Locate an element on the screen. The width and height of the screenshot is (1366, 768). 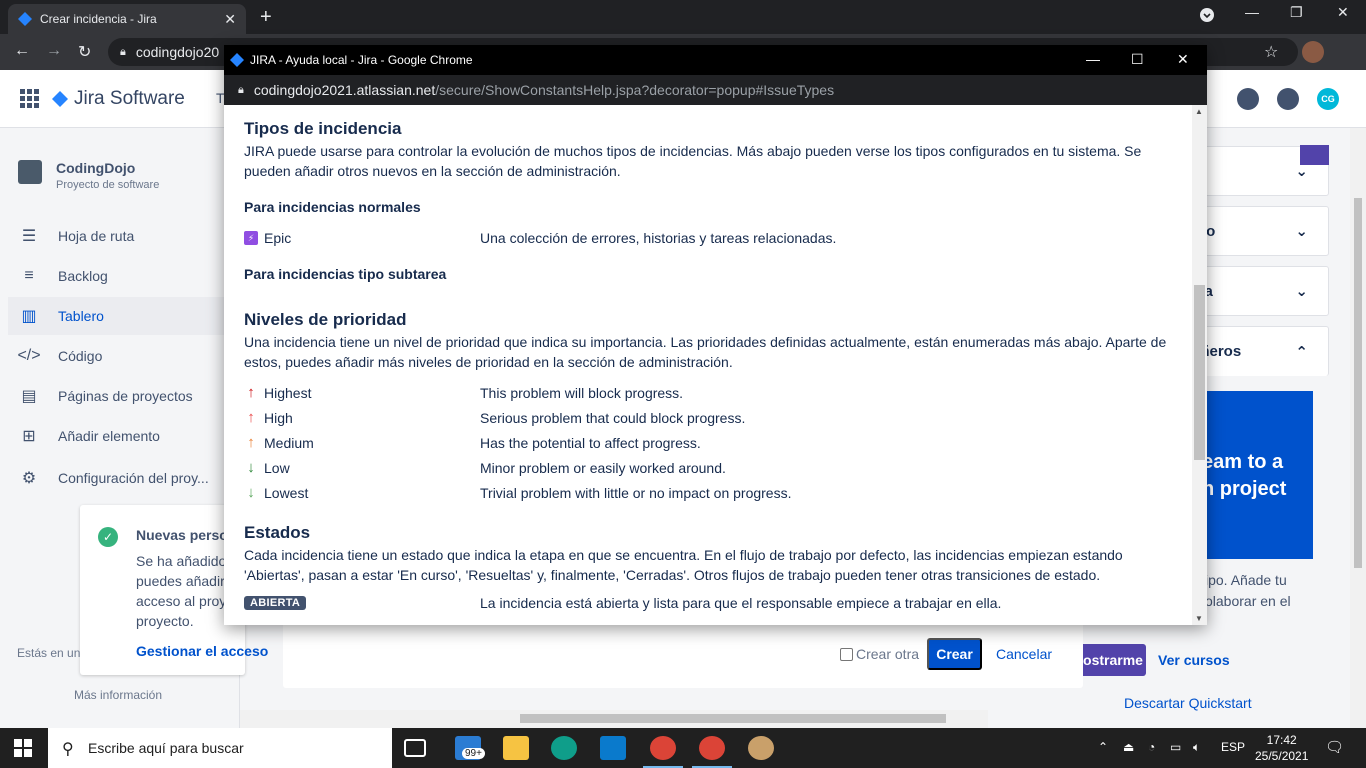
lock-icon: 🔒︎ is located at coordinates (123, 51).